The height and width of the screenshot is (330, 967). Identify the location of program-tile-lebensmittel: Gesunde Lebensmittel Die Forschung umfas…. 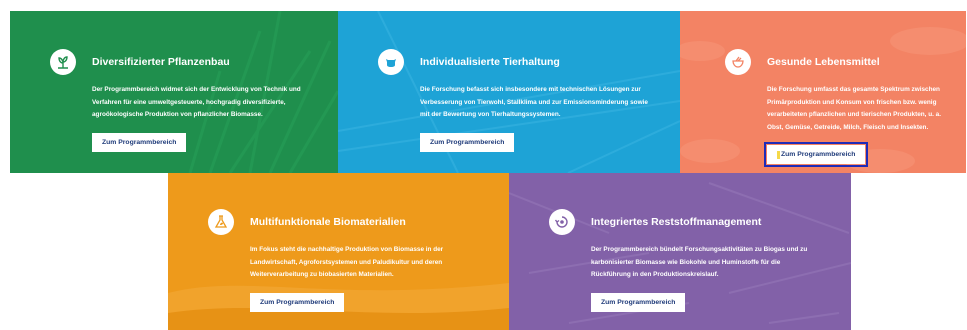
(823, 92).